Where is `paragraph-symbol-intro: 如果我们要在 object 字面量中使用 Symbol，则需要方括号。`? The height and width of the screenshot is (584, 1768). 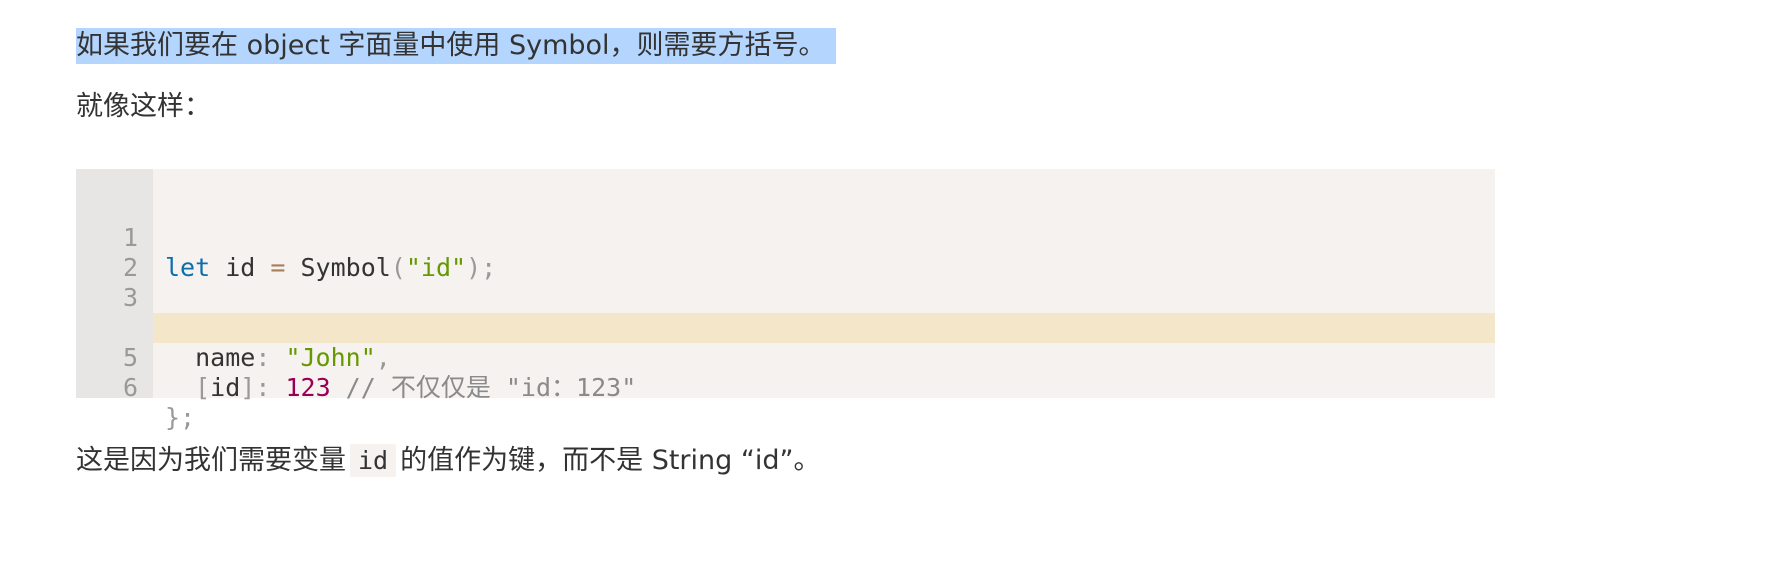
paragraph-symbol-intro: 如果我们要在 object 字面量中使用 Symbol，则需要方括号。 is located at coordinates (456, 46).